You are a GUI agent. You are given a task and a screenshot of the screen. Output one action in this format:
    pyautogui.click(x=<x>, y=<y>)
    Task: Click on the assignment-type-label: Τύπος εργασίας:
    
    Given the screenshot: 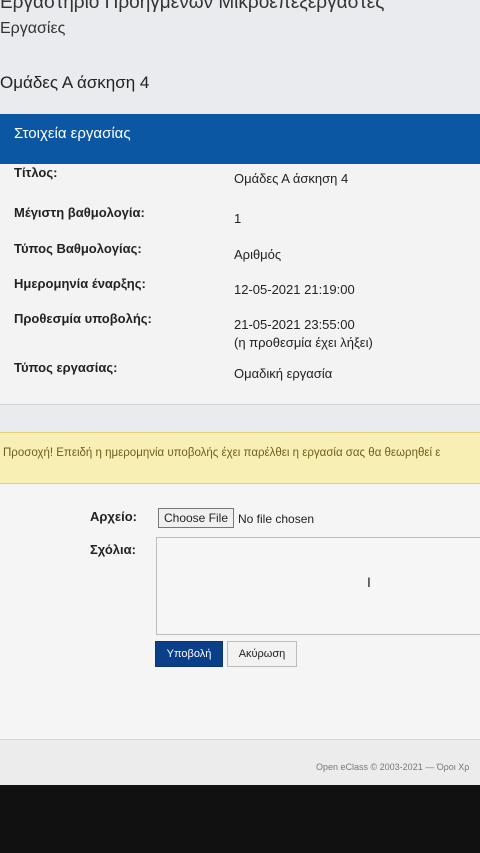 What is the action you would take?
    pyautogui.click(x=66, y=367)
    